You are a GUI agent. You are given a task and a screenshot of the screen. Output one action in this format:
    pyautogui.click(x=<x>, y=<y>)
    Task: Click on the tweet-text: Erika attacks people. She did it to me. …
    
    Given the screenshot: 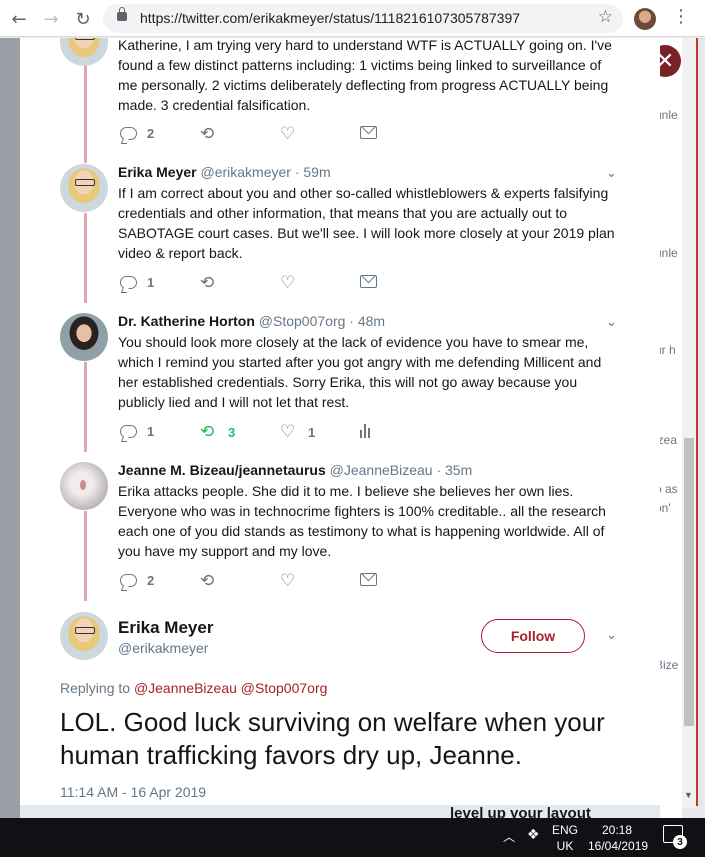 What is the action you would take?
    pyautogui.click(x=362, y=521)
    